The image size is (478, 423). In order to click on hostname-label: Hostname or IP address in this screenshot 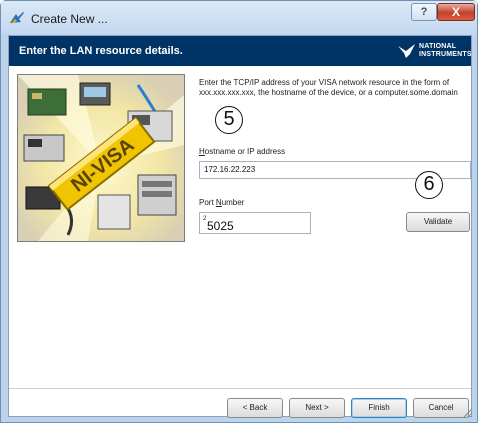, I will do `click(242, 151)`.